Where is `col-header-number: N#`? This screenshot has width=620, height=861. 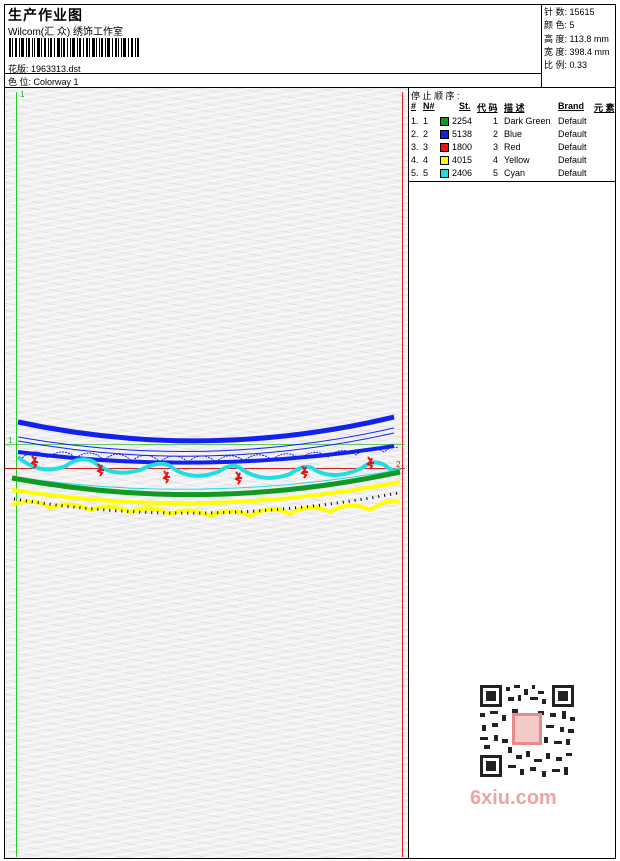
col-header-number: N# is located at coordinates (429, 106).